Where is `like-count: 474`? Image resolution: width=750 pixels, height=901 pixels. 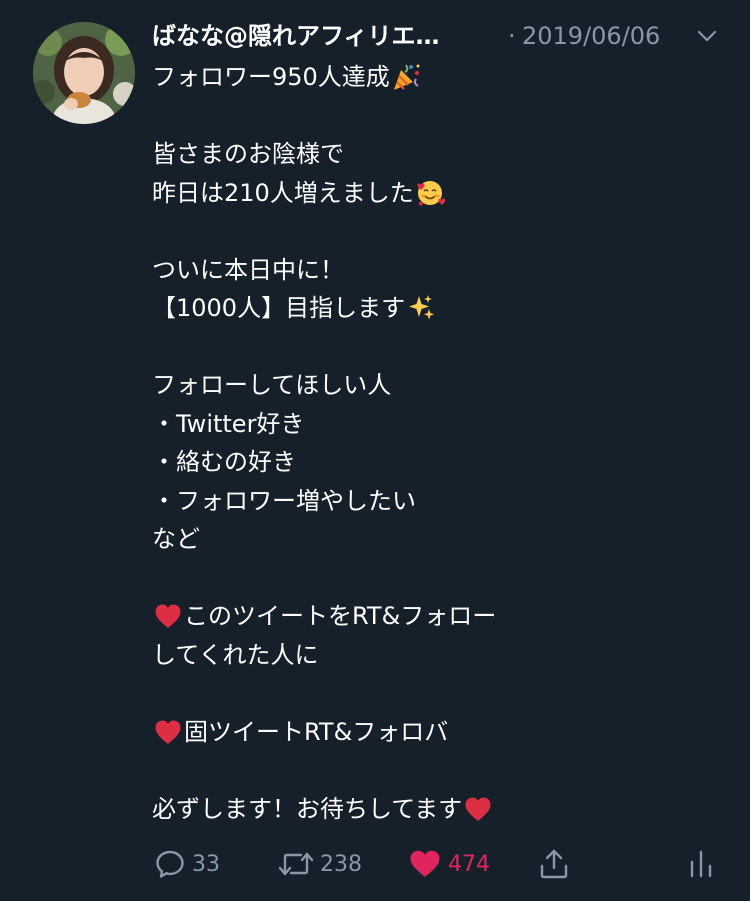
like-count: 474 is located at coordinates (469, 864).